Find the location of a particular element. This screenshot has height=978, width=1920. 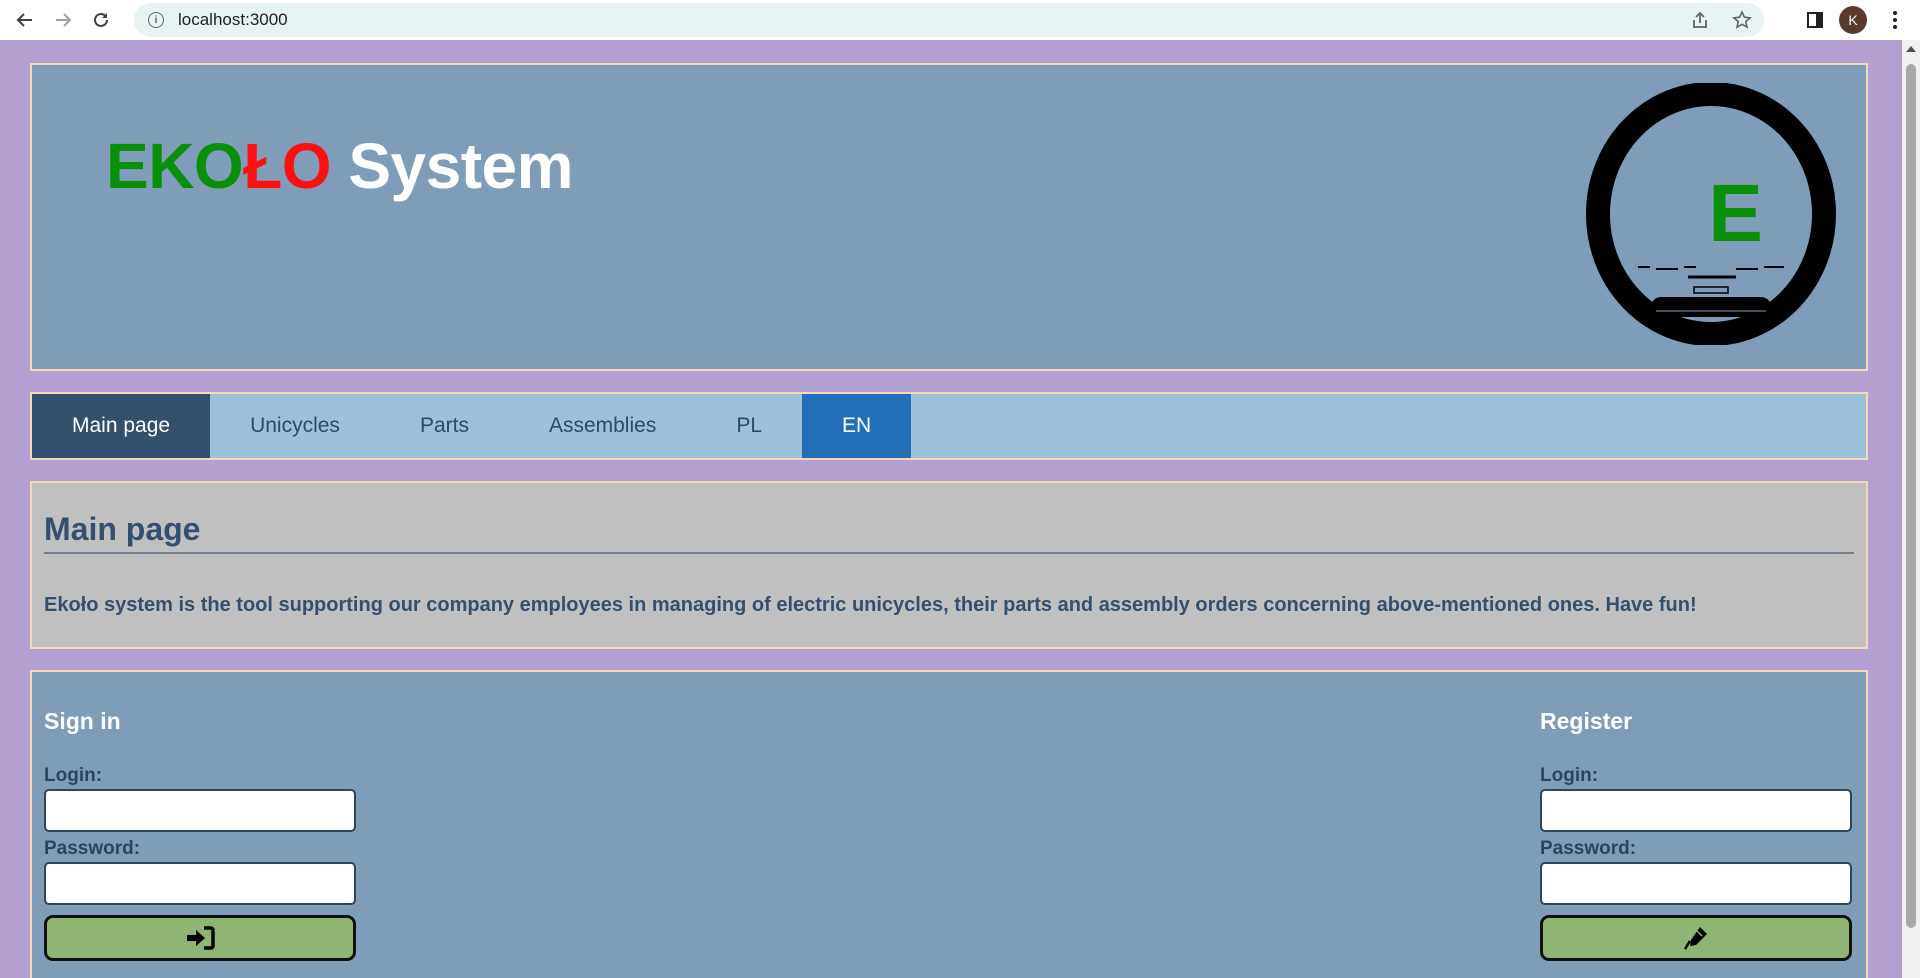

profile-button: K is located at coordinates (1853, 20).